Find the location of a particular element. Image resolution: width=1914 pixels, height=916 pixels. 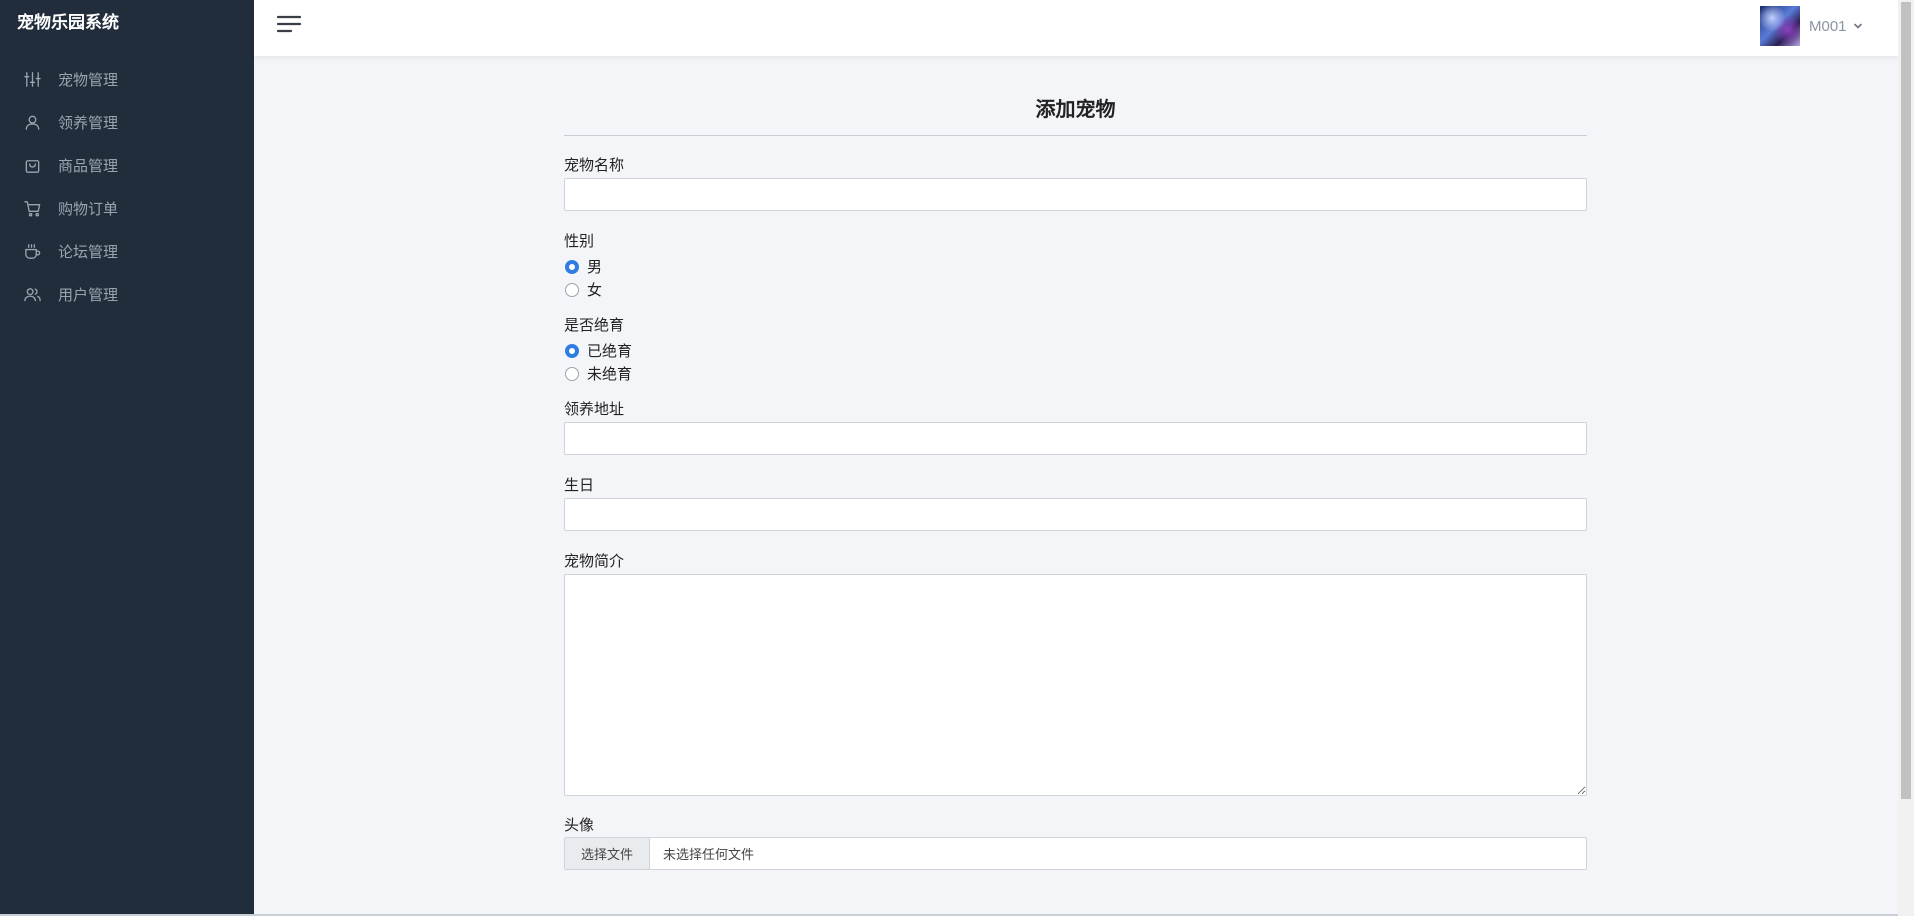

avatar-label: 头像 is located at coordinates (579, 825).